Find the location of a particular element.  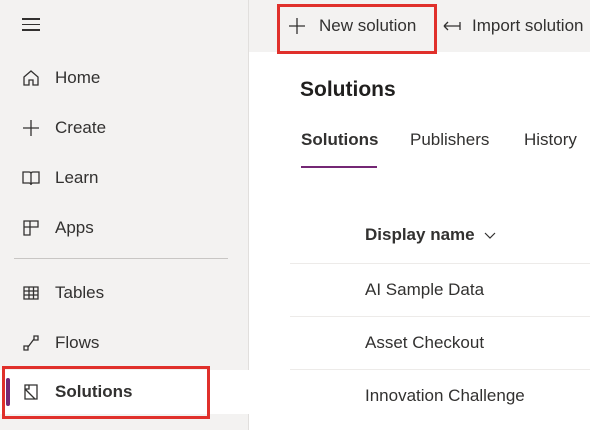

column-header-label: Display name is located at coordinates (420, 234).